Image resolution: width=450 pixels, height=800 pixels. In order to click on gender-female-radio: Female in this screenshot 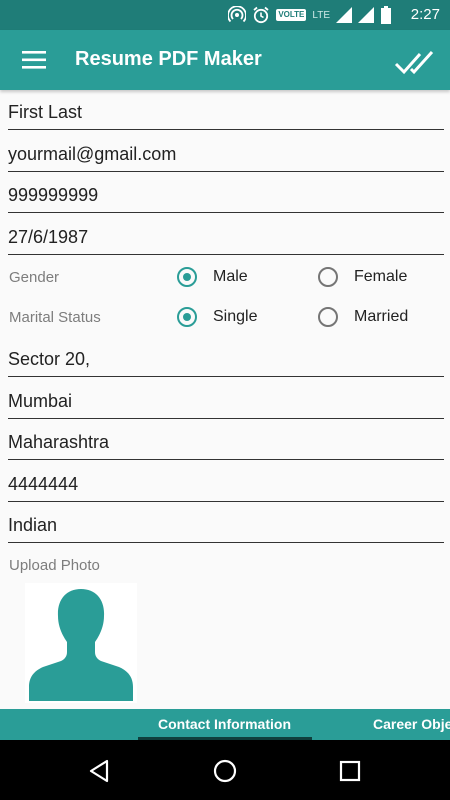, I will do `click(362, 277)`.